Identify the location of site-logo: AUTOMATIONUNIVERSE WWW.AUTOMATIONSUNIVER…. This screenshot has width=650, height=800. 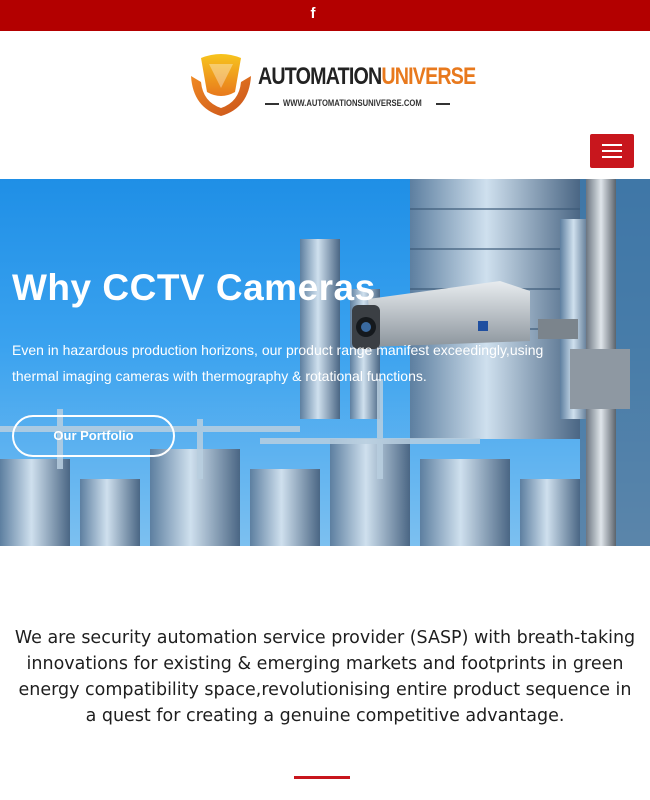
(329, 84).